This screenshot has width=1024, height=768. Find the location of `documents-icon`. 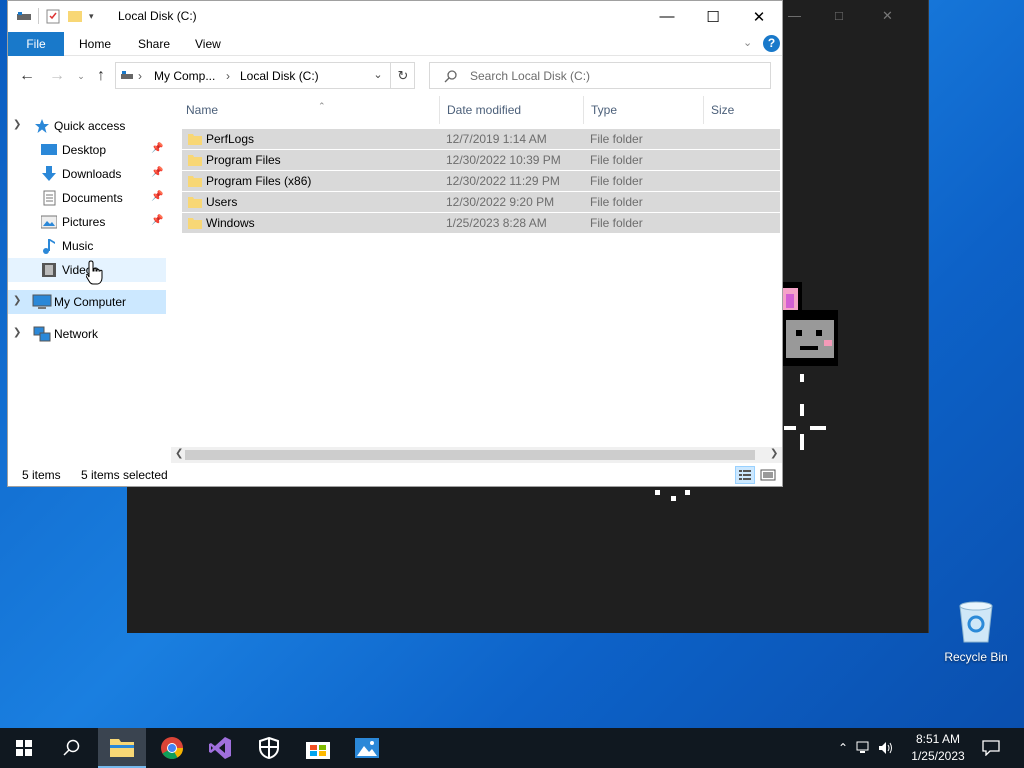

documents-icon is located at coordinates (49, 198).